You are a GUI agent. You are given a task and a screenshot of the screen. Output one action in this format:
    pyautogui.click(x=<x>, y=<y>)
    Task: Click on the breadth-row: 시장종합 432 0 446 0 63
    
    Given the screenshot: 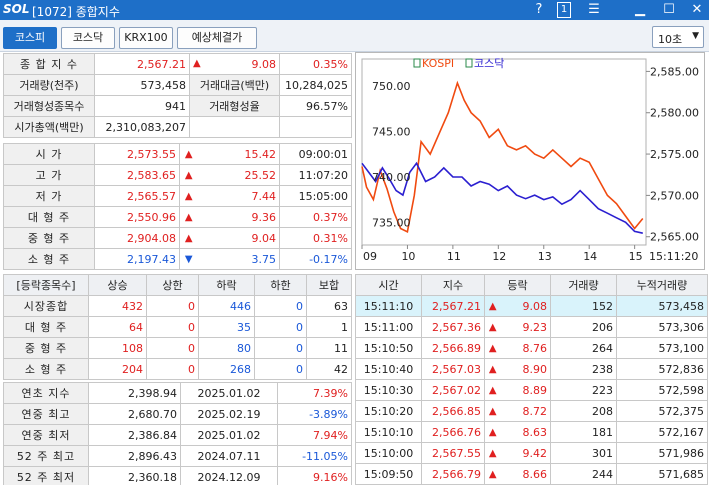 What is the action you would take?
    pyautogui.click(x=177, y=306)
    